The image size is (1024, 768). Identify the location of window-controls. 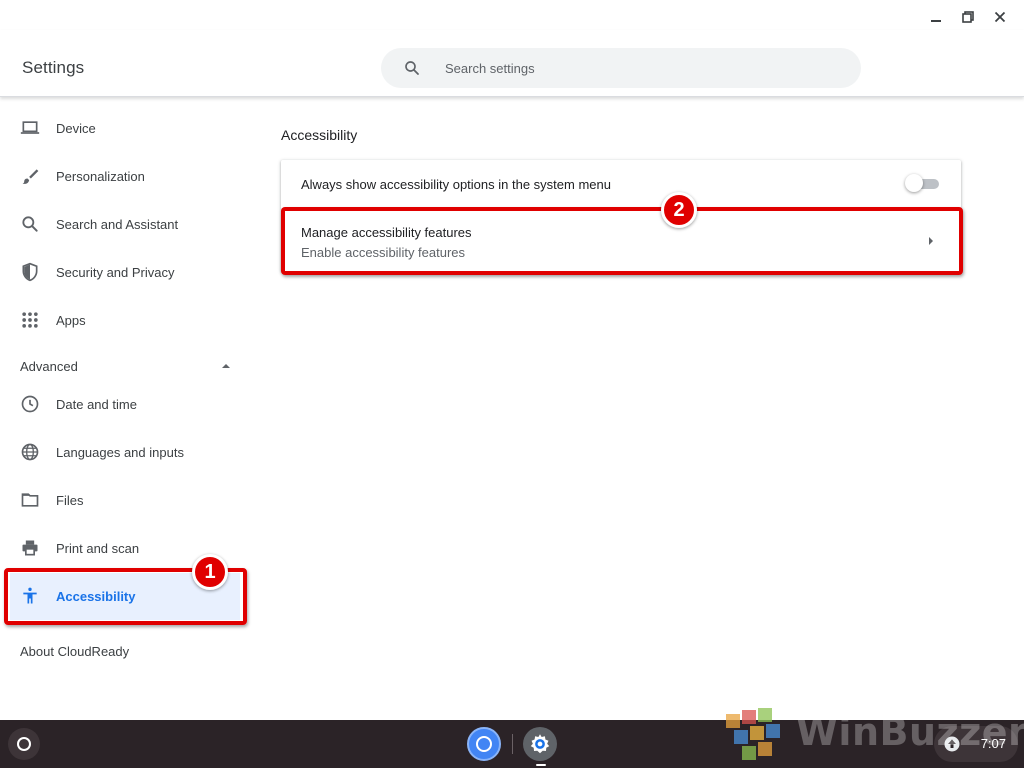
(968, 17).